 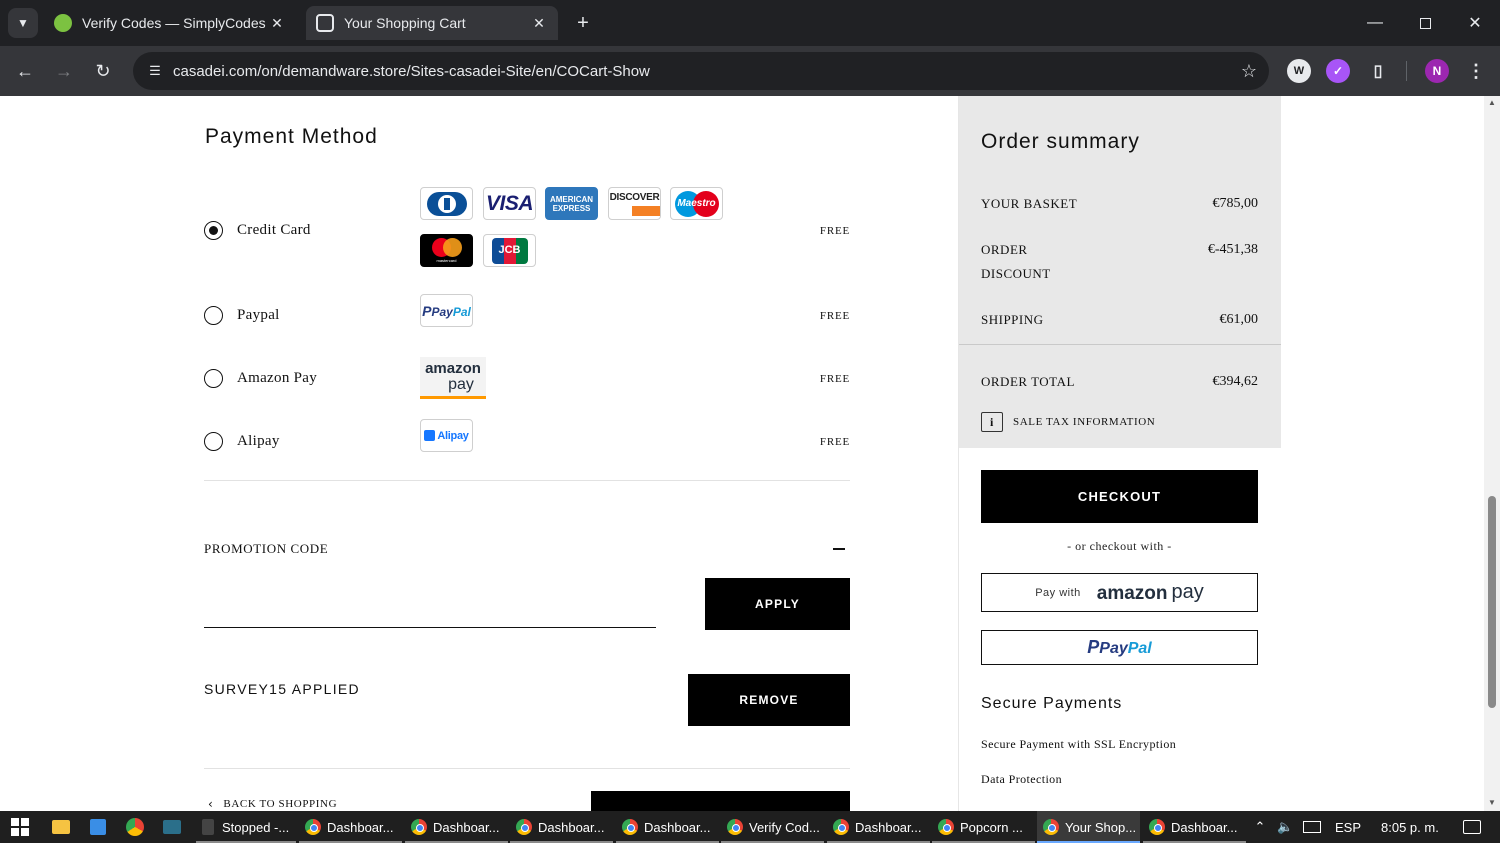 What do you see at coordinates (1187, 592) in the screenshot?
I see `amazon-pay-word-logo: pay` at bounding box center [1187, 592].